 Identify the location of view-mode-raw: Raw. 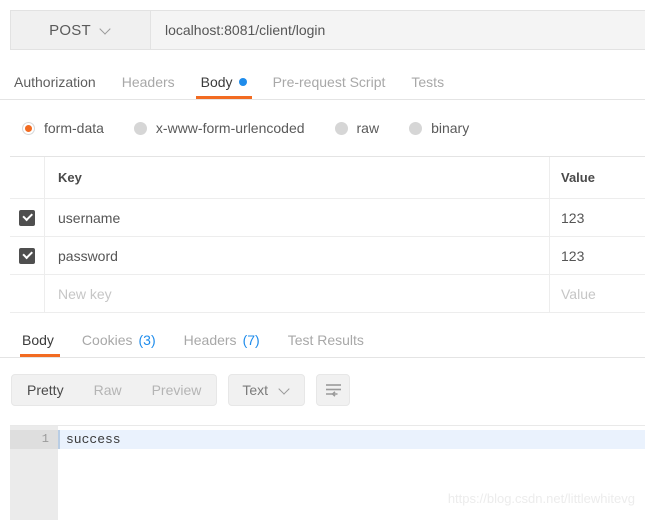
(108, 390).